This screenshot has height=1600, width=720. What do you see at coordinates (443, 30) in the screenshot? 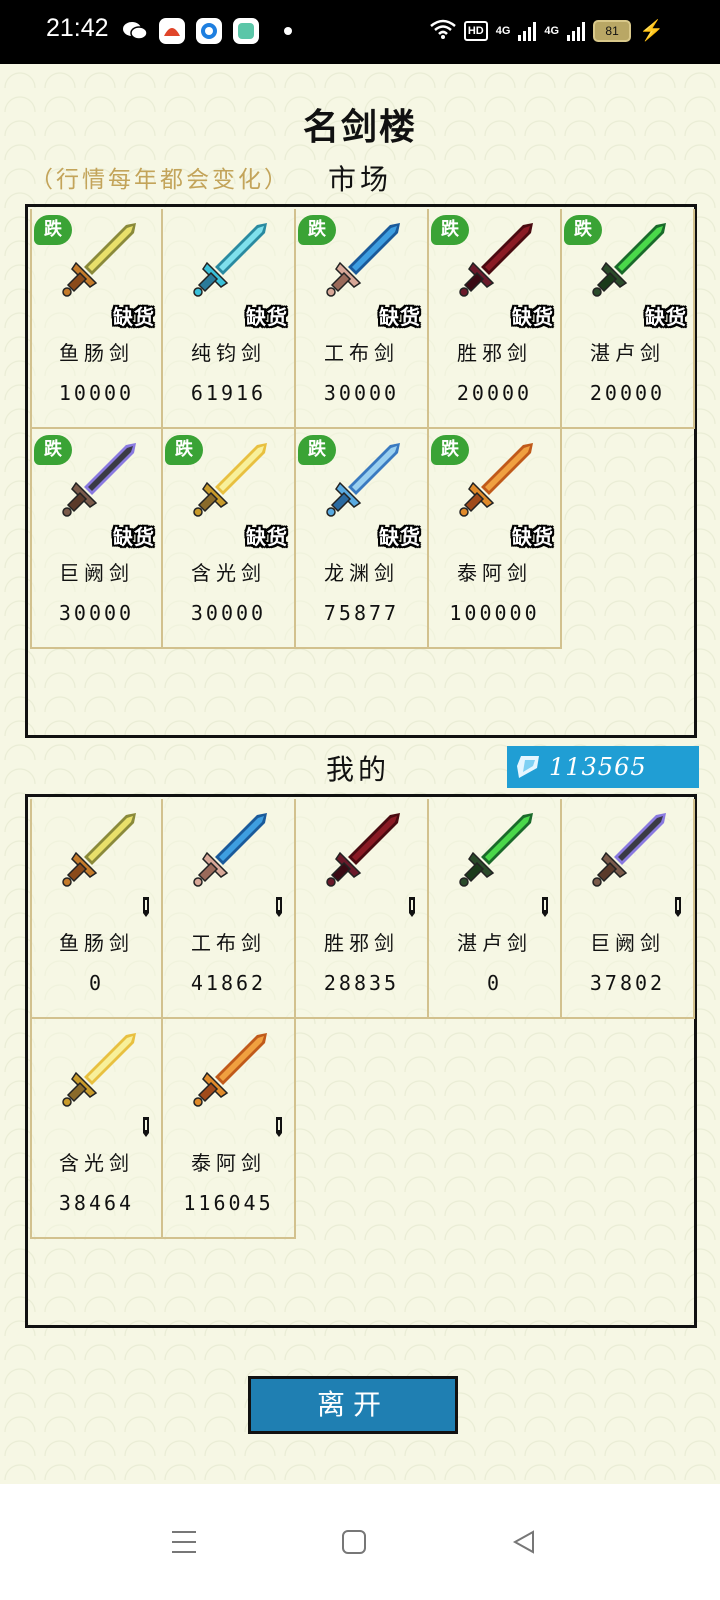
I see `wifi-icon` at bounding box center [443, 30].